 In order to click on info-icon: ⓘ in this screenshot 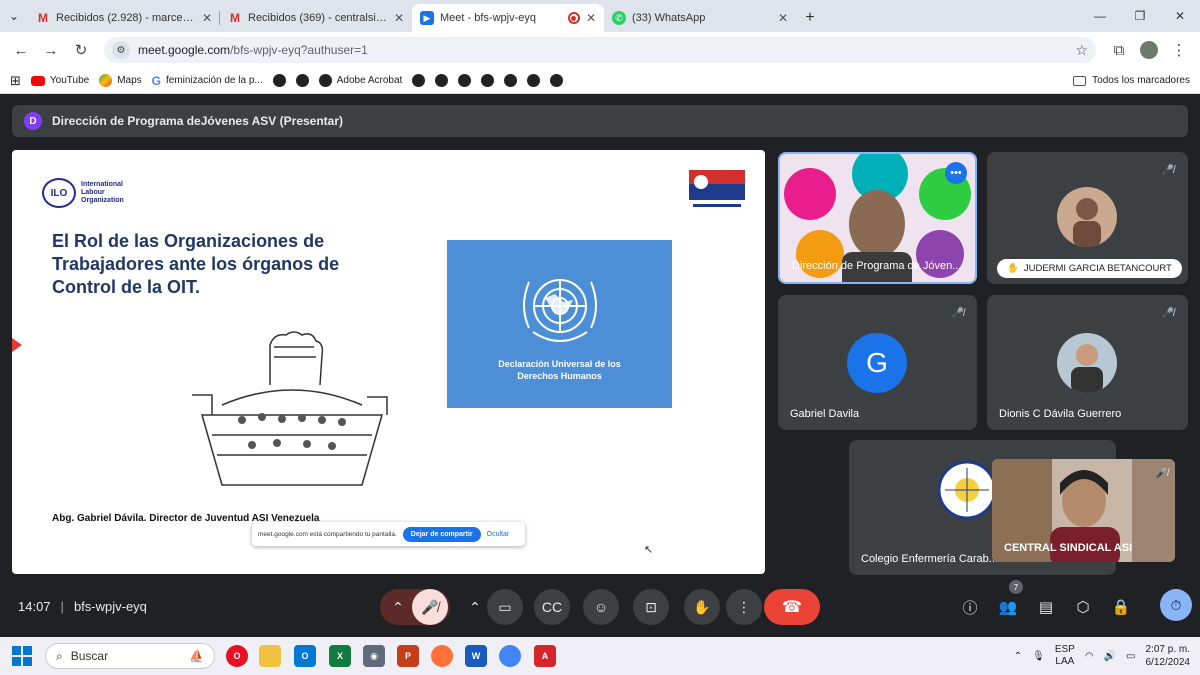, I will do `click(970, 608)`.